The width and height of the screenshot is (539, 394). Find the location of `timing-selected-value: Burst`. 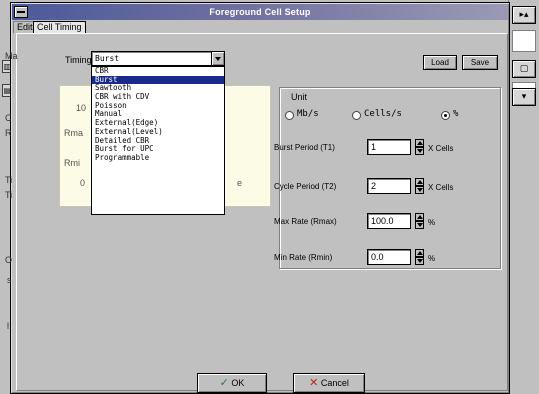

timing-selected-value: Burst is located at coordinates (107, 58).